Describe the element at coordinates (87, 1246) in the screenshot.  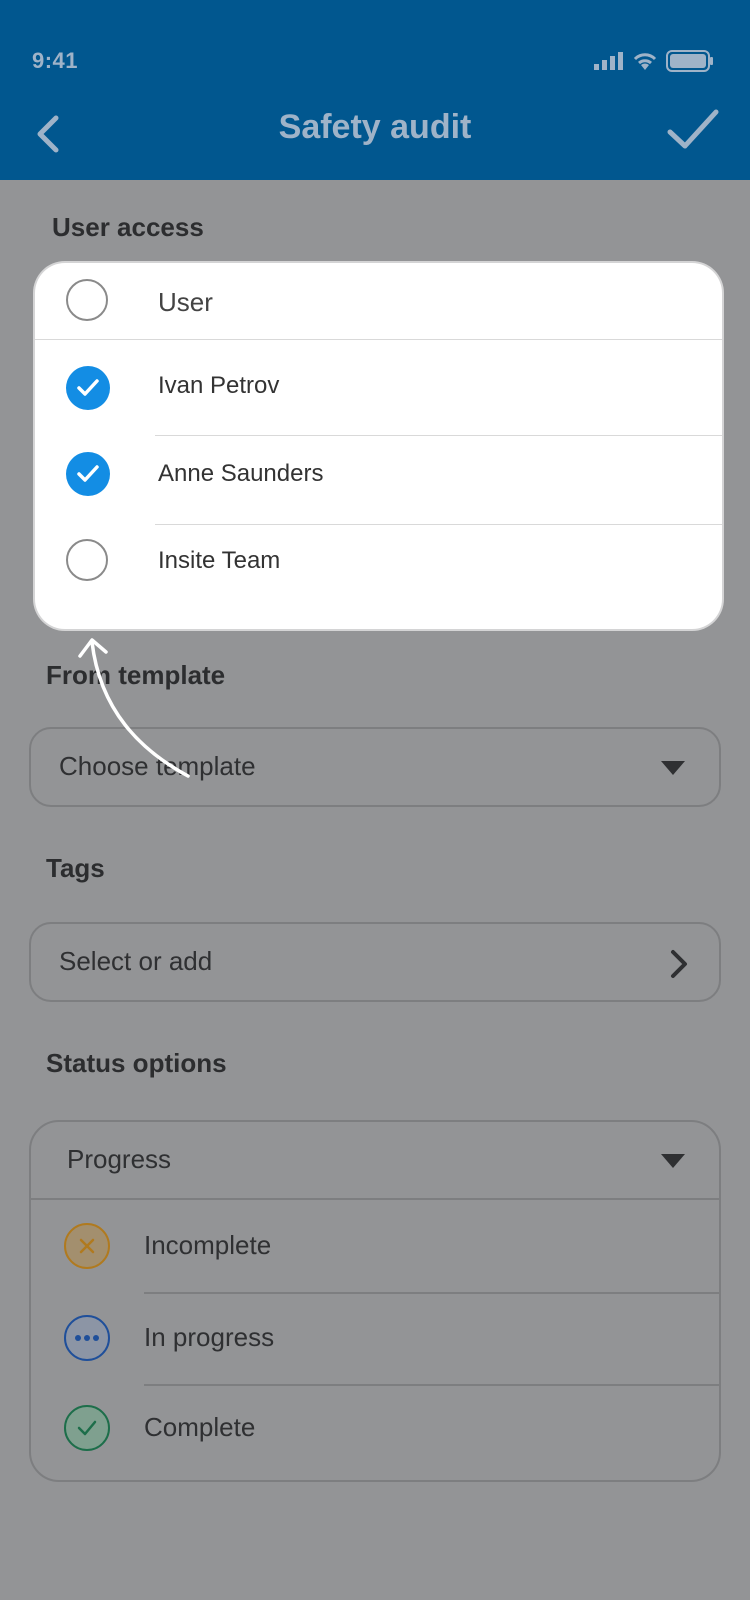
I see `cross-icon` at that location.